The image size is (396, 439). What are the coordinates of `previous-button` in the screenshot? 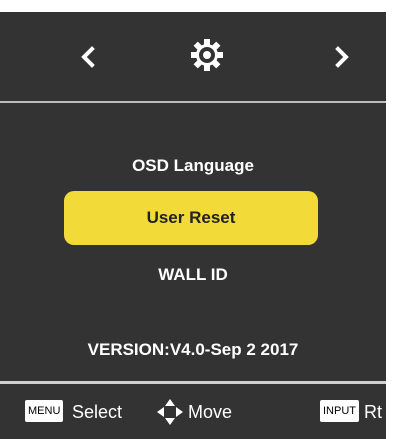 It's located at (88, 58).